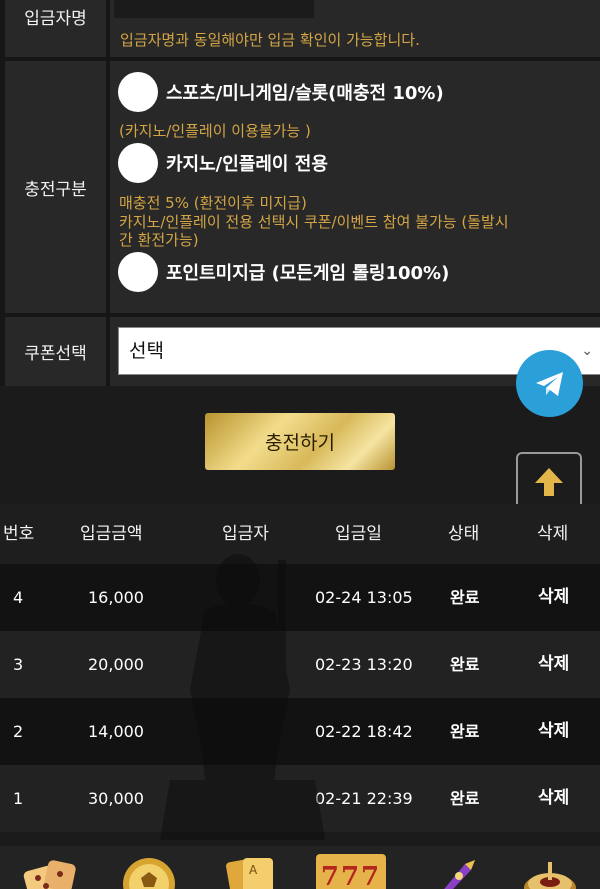 The width and height of the screenshot is (600, 889). What do you see at coordinates (55, 351) in the screenshot?
I see `coupon-label: 쿠폰선택` at bounding box center [55, 351].